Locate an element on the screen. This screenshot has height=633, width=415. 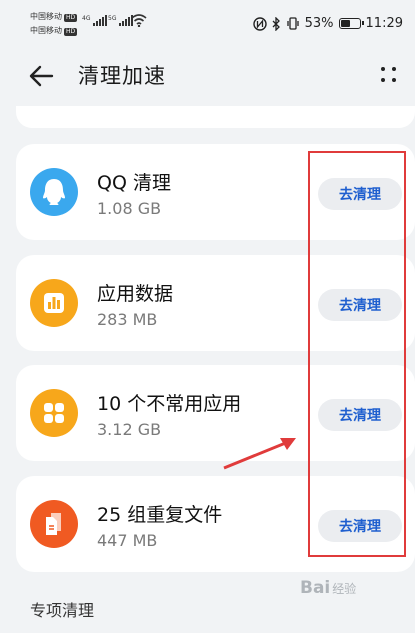
item-name: QQ 清理 is located at coordinates (134, 183).